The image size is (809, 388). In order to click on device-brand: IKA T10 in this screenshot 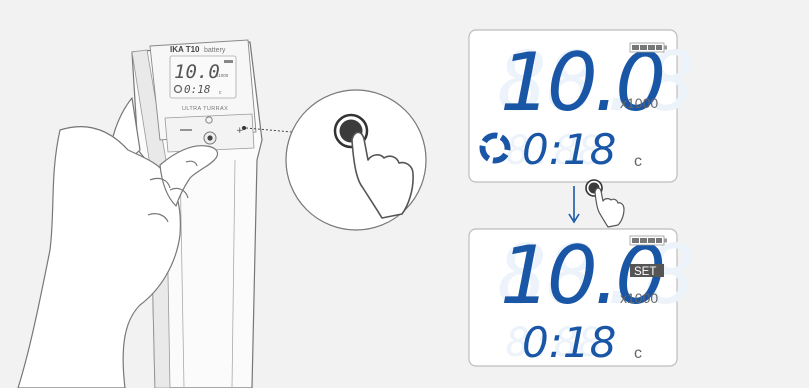, I will do `click(185, 49)`.